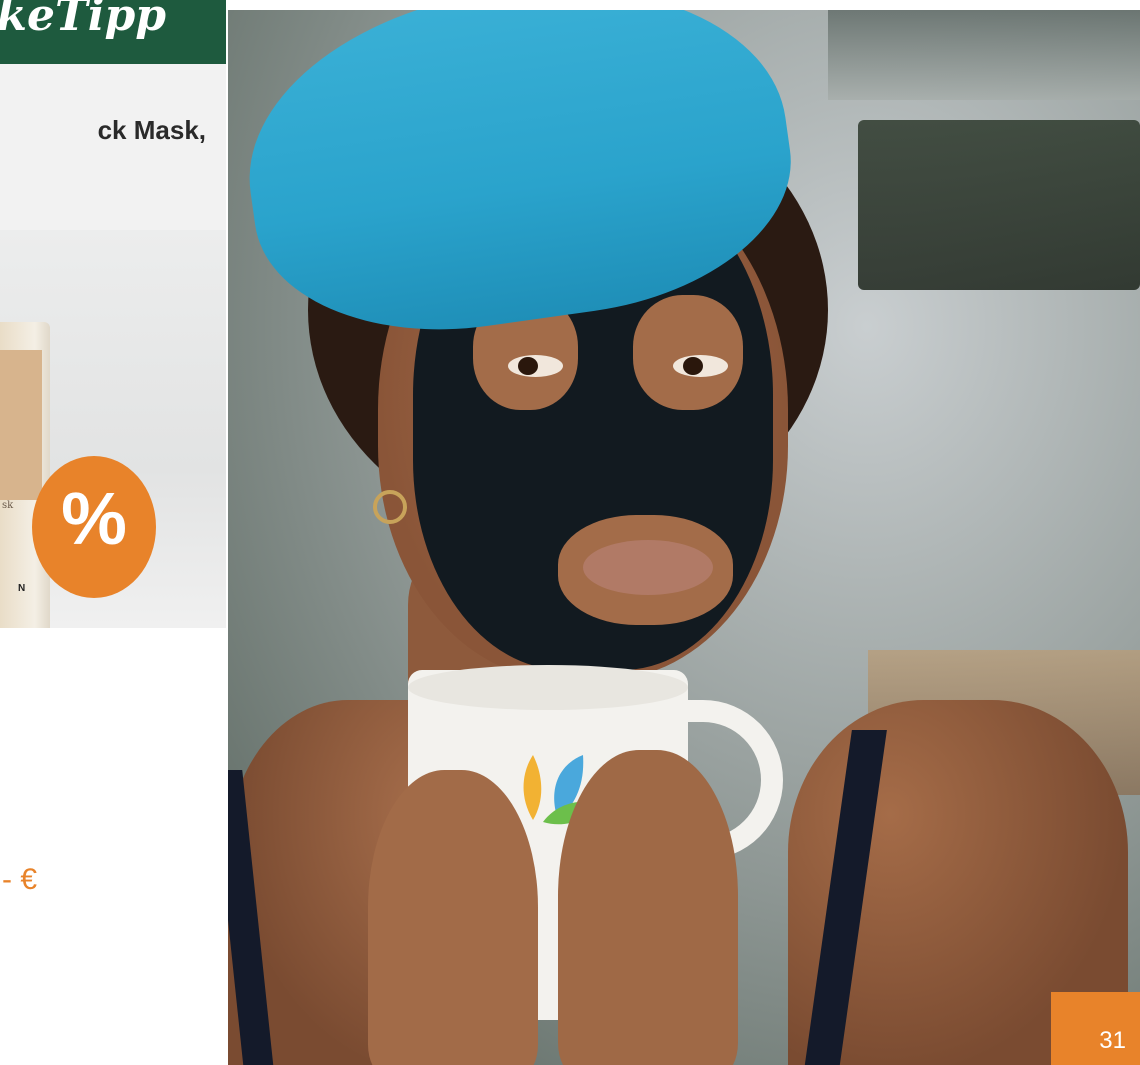 This screenshot has height=1065, width=1140. Describe the element at coordinates (8, 505) in the screenshot. I see `product-tube-label: sk` at that location.